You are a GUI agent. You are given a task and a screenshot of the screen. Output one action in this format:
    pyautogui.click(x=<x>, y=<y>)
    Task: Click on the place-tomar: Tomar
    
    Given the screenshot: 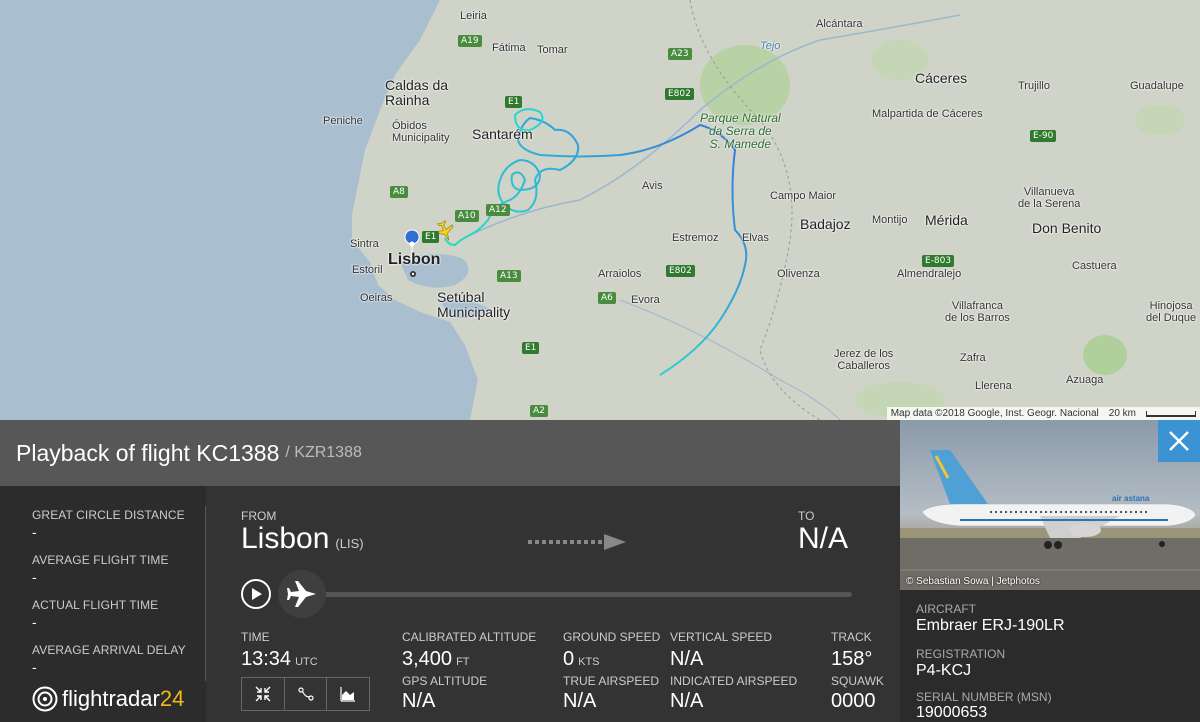 What is the action you would take?
    pyautogui.click(x=552, y=50)
    